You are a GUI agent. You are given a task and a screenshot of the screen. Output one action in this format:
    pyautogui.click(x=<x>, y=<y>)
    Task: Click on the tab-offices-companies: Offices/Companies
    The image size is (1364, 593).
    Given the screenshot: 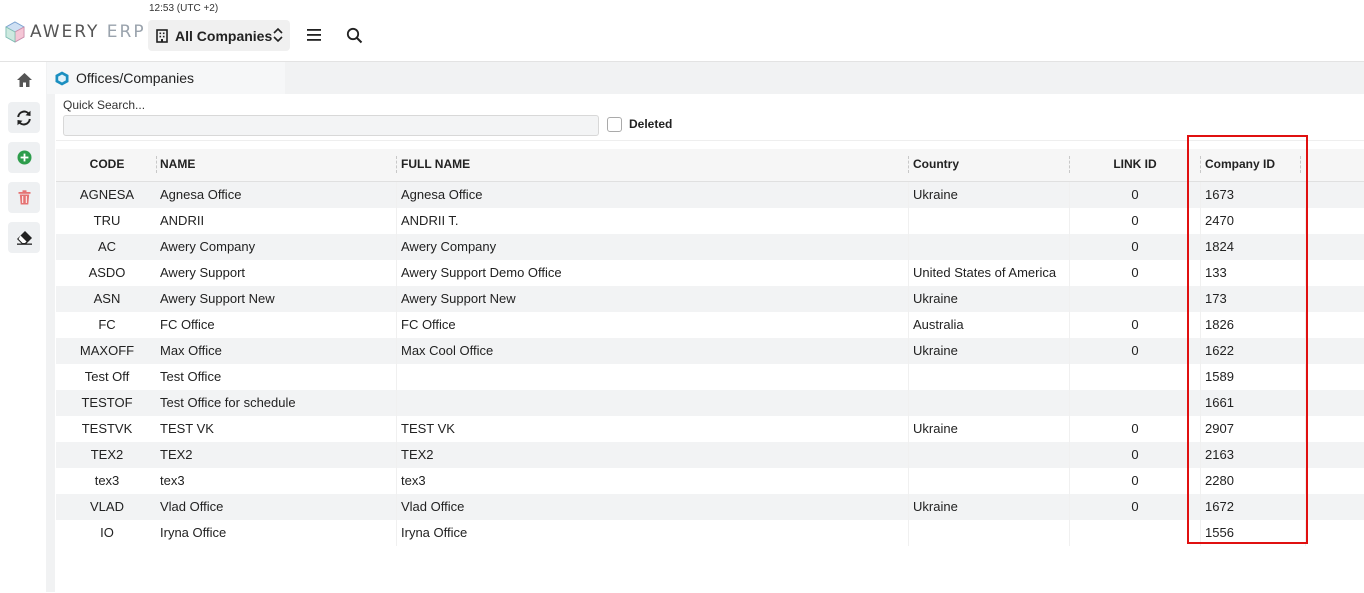 What is the action you would take?
    pyautogui.click(x=166, y=78)
    